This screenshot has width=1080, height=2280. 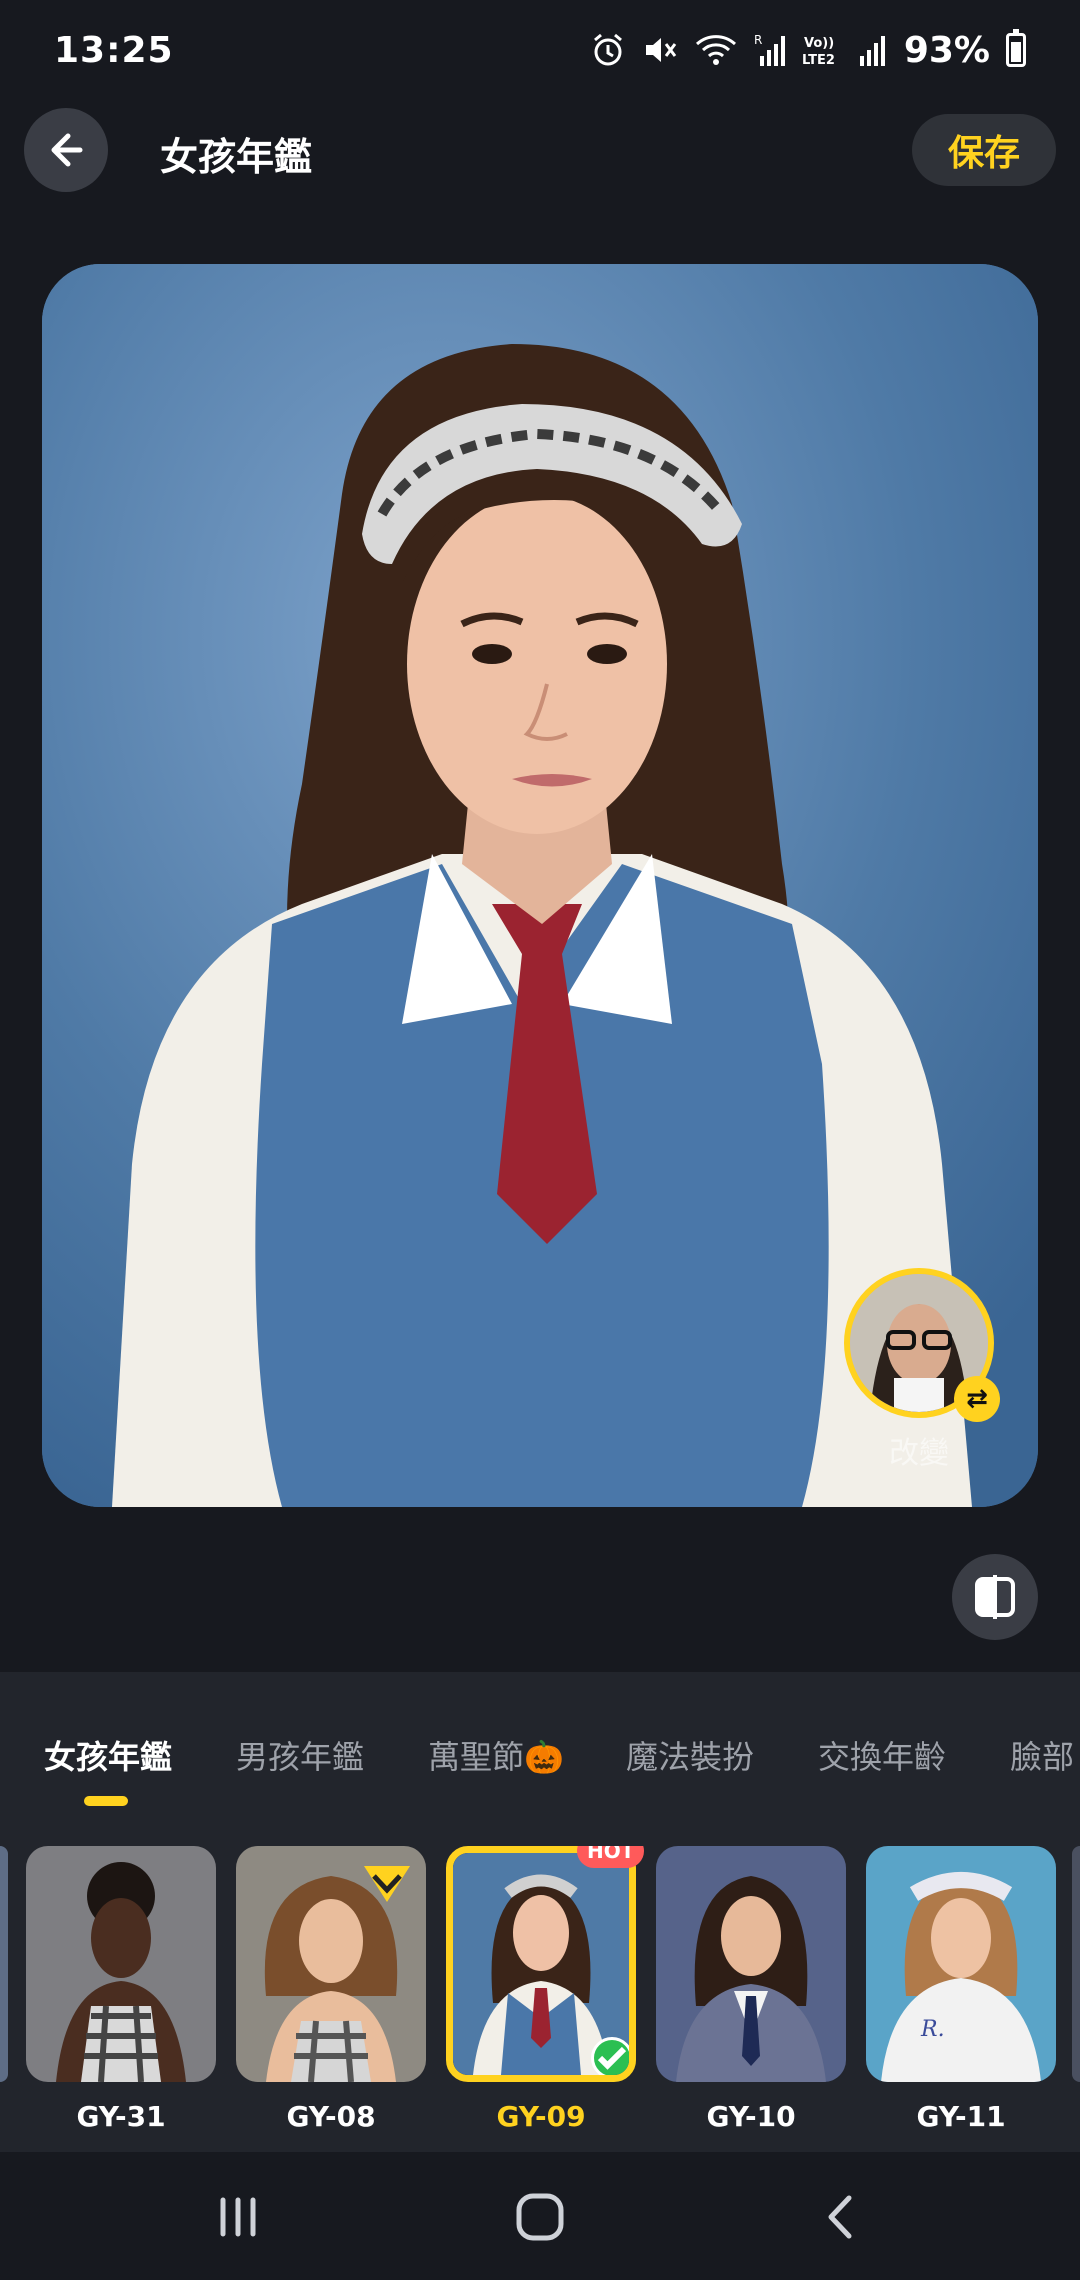 I want to click on tab-age-swap: 交換年齡, so click(x=882, y=1755).